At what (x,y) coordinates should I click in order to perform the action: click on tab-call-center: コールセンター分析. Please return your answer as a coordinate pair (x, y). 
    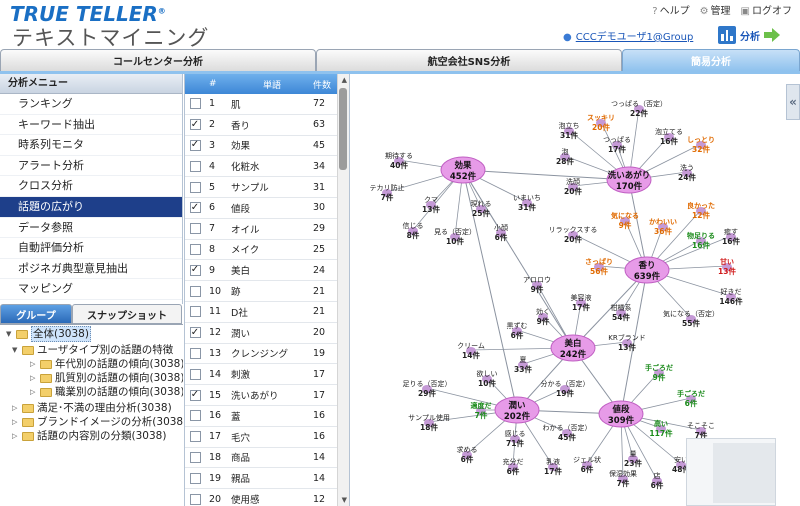
    Looking at the image, I should click on (158, 60).